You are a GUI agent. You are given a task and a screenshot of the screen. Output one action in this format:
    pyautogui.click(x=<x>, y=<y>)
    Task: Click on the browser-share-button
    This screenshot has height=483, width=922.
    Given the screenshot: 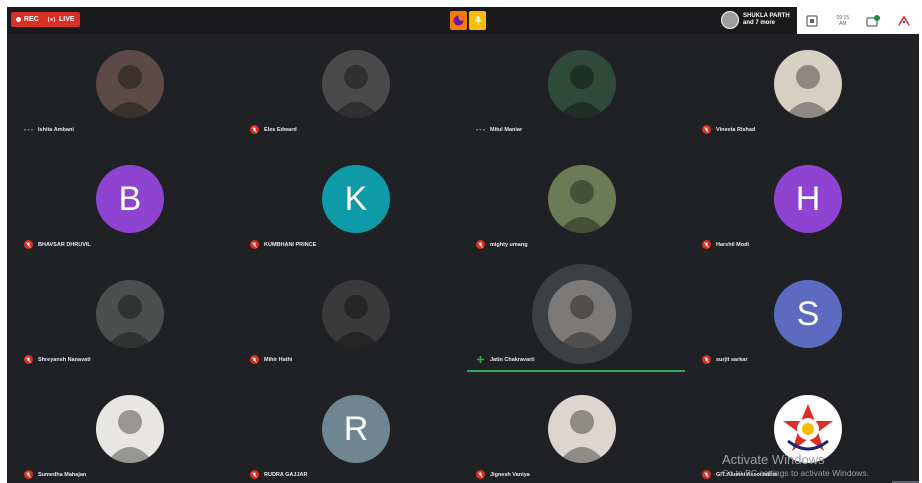 What is the action you would take?
    pyautogui.click(x=458, y=20)
    